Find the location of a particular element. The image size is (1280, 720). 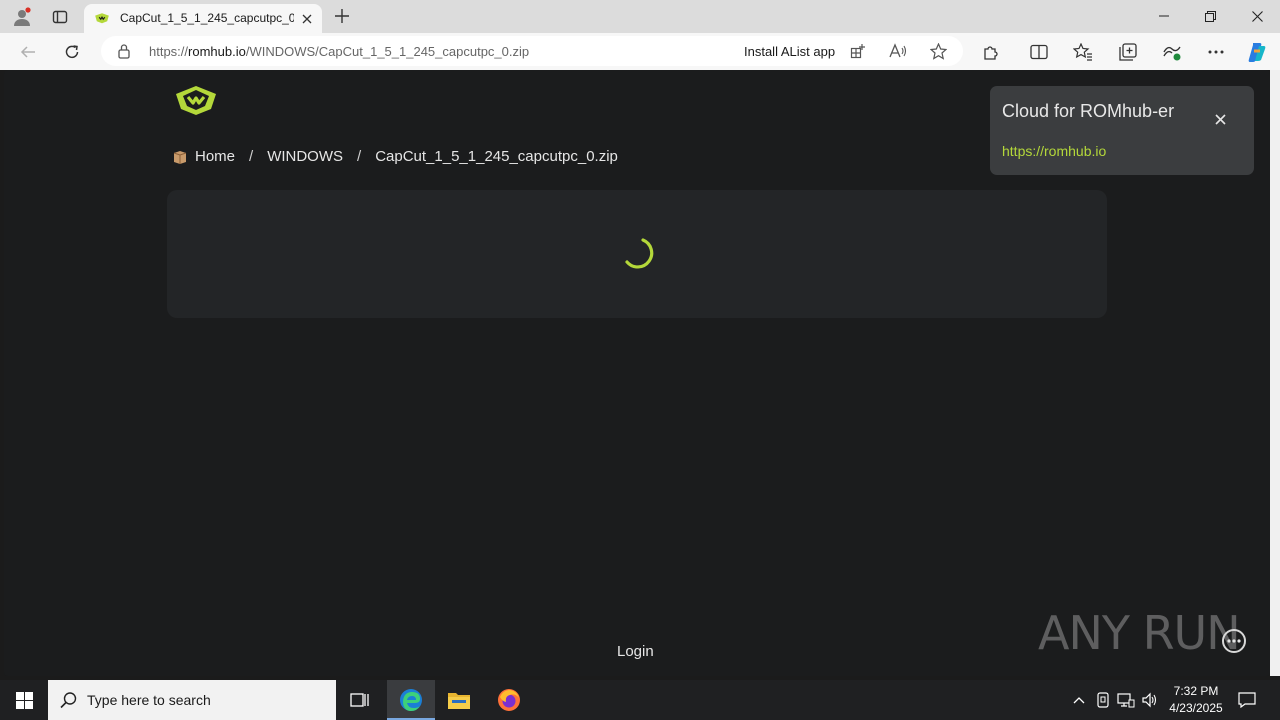

close-window-icon is located at coordinates (1257, 16).